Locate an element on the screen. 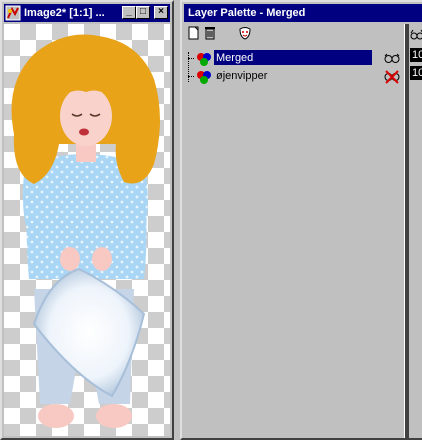  layer-row-ojenvipper: øjenvipper is located at coordinates (297, 76).